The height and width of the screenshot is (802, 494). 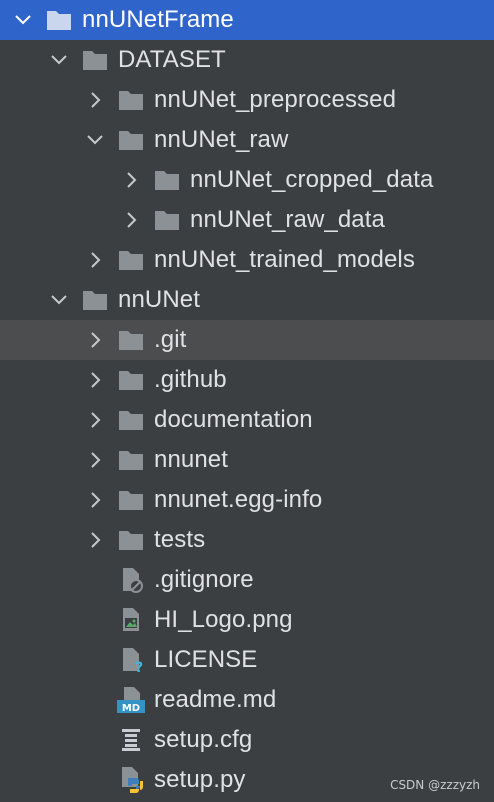 I want to click on tree-item-gitignore: .gitignore, so click(x=247, y=580).